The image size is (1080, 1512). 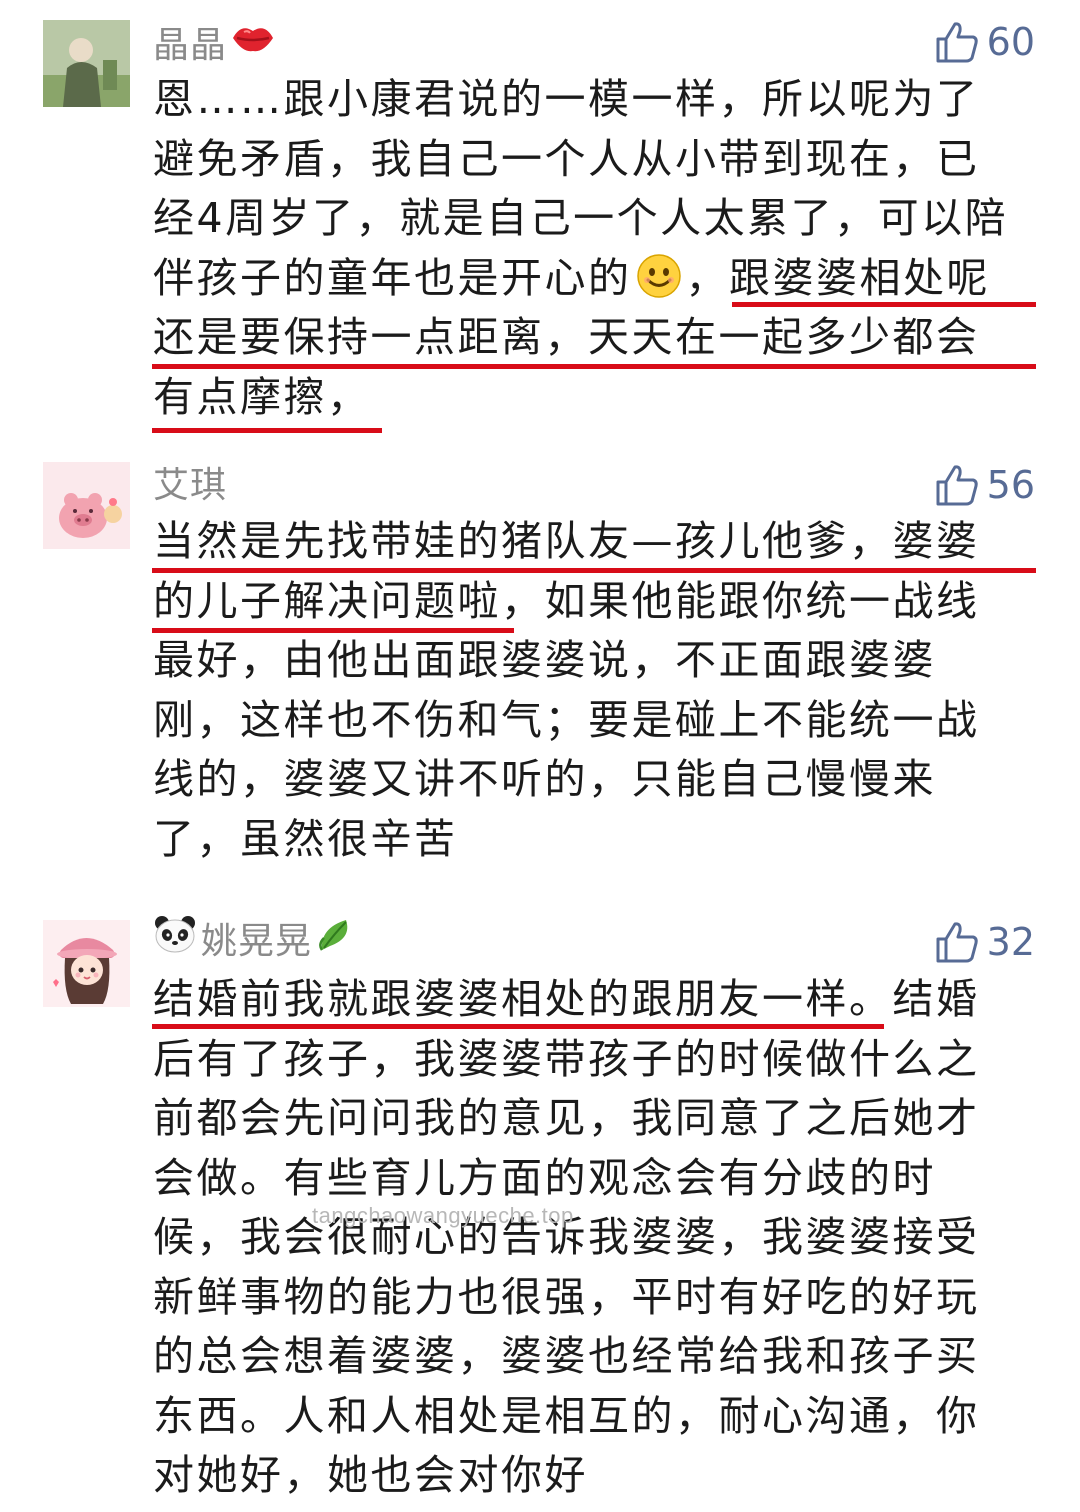 I want to click on comment-author: 晶晶, so click(x=216, y=42).